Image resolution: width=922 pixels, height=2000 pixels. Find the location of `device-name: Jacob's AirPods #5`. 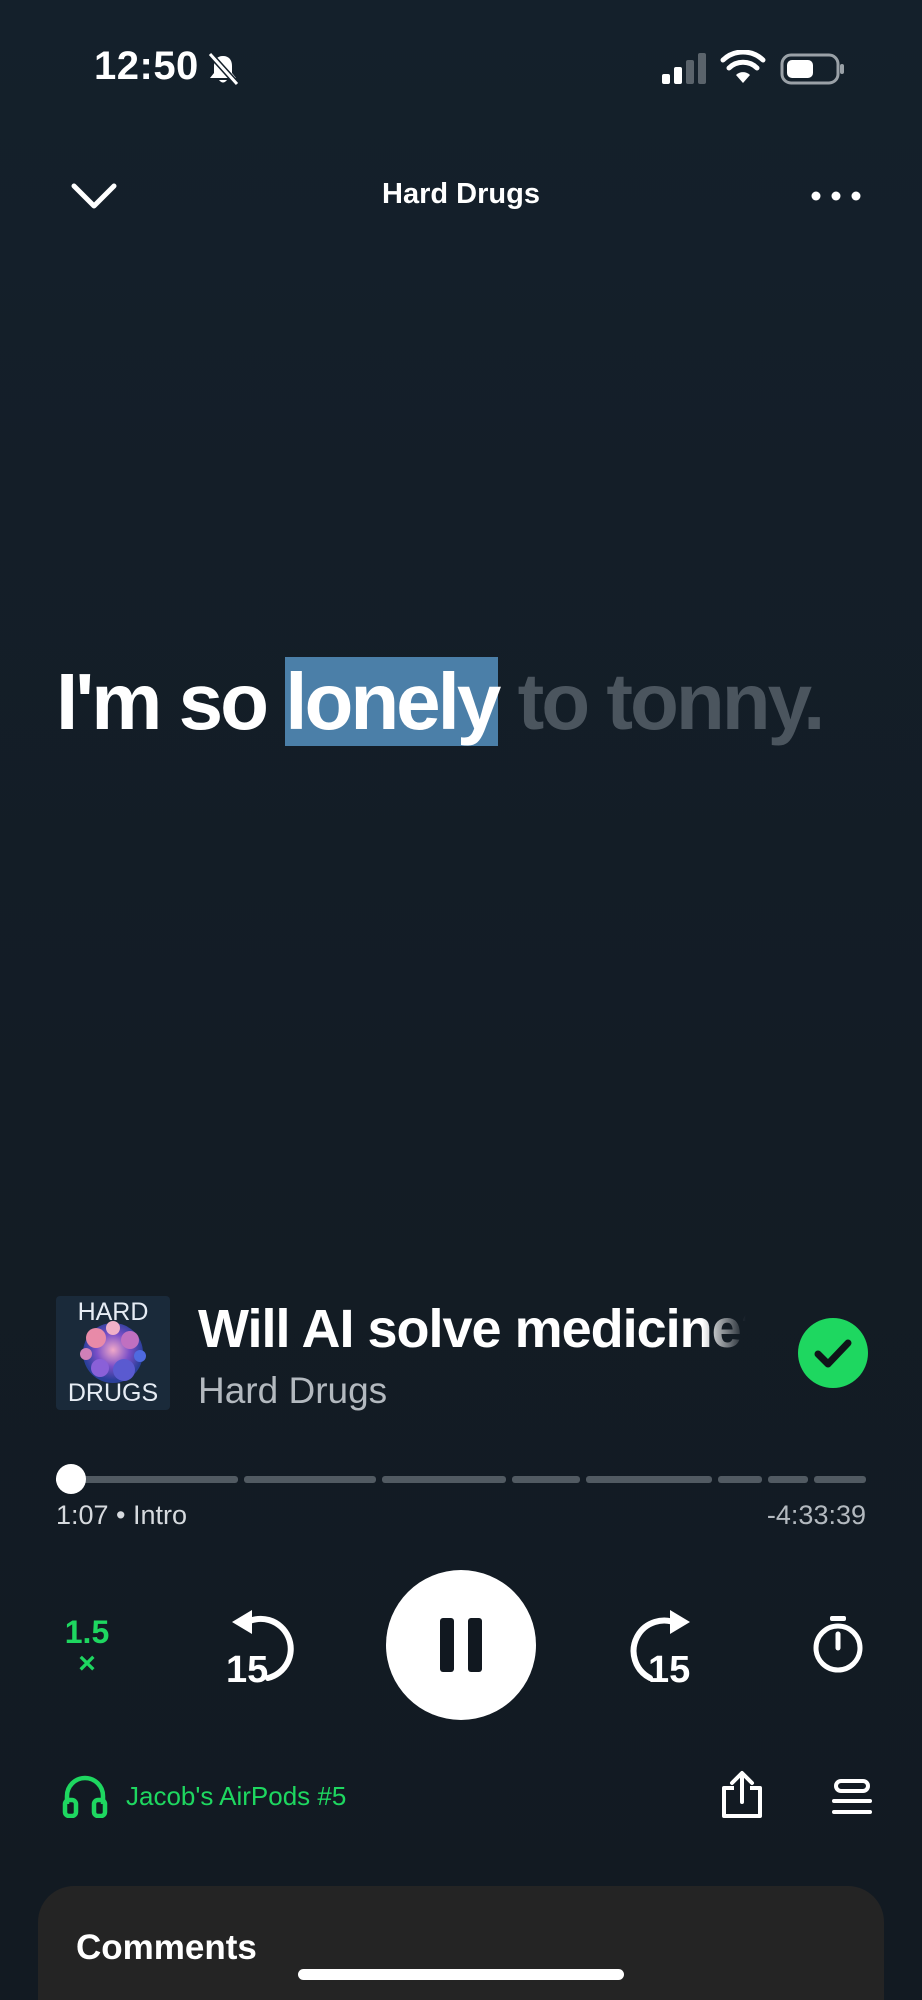

device-name: Jacob's AirPods #5 is located at coordinates (236, 1795).